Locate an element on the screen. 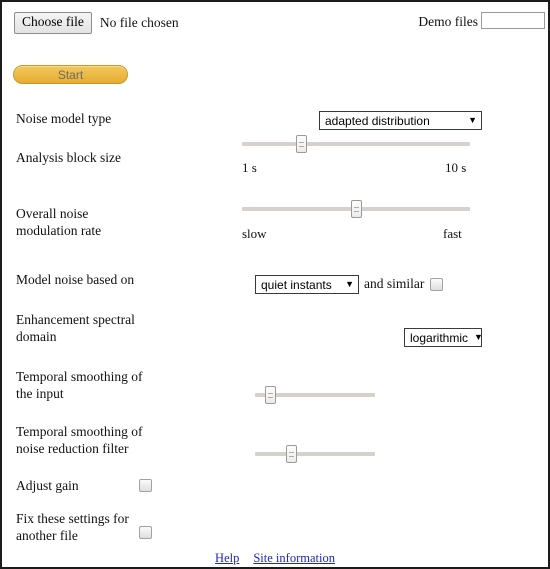 The width and height of the screenshot is (550, 569). noise-model-type-select: adapted distribution ▼ is located at coordinates (400, 120).